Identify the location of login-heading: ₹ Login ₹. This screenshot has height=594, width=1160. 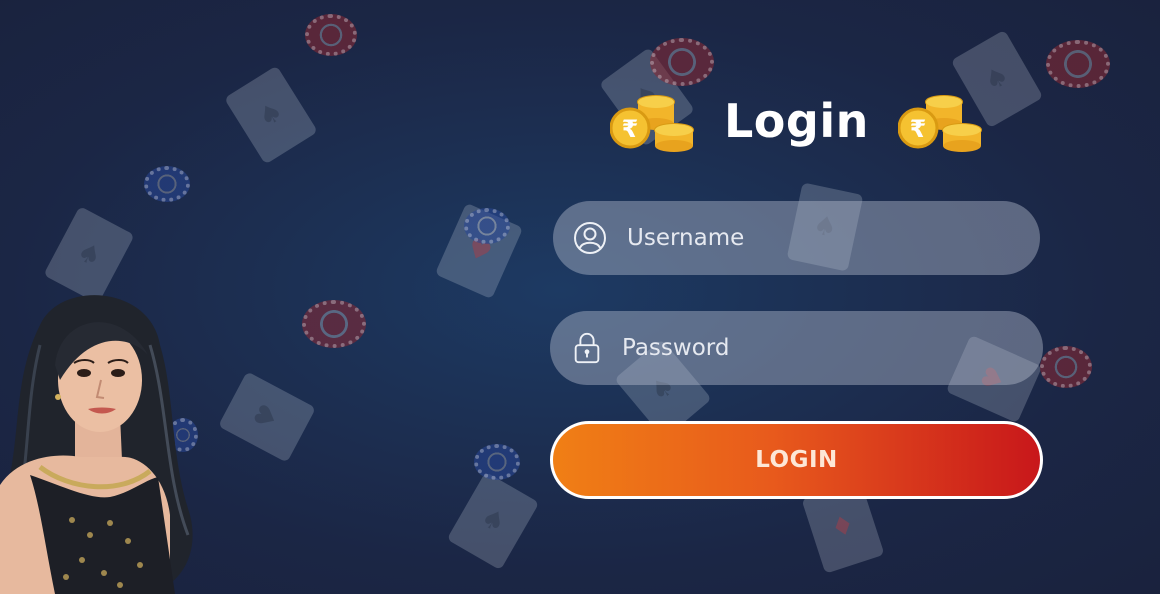
(800, 131).